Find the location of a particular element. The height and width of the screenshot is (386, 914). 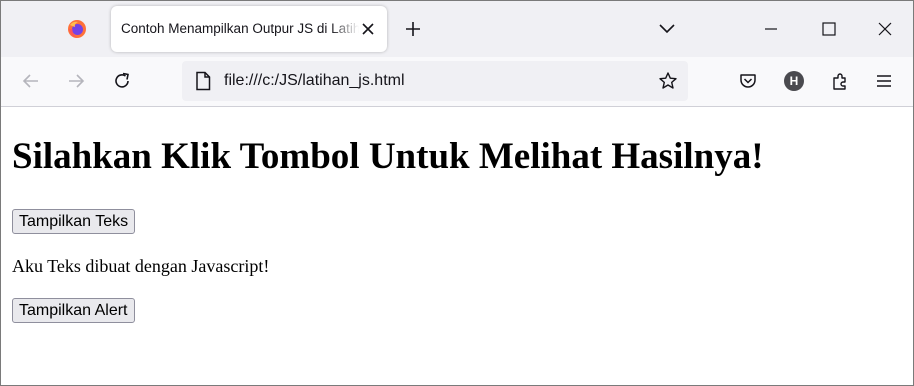

firefox-logo-icon is located at coordinates (77, 29).